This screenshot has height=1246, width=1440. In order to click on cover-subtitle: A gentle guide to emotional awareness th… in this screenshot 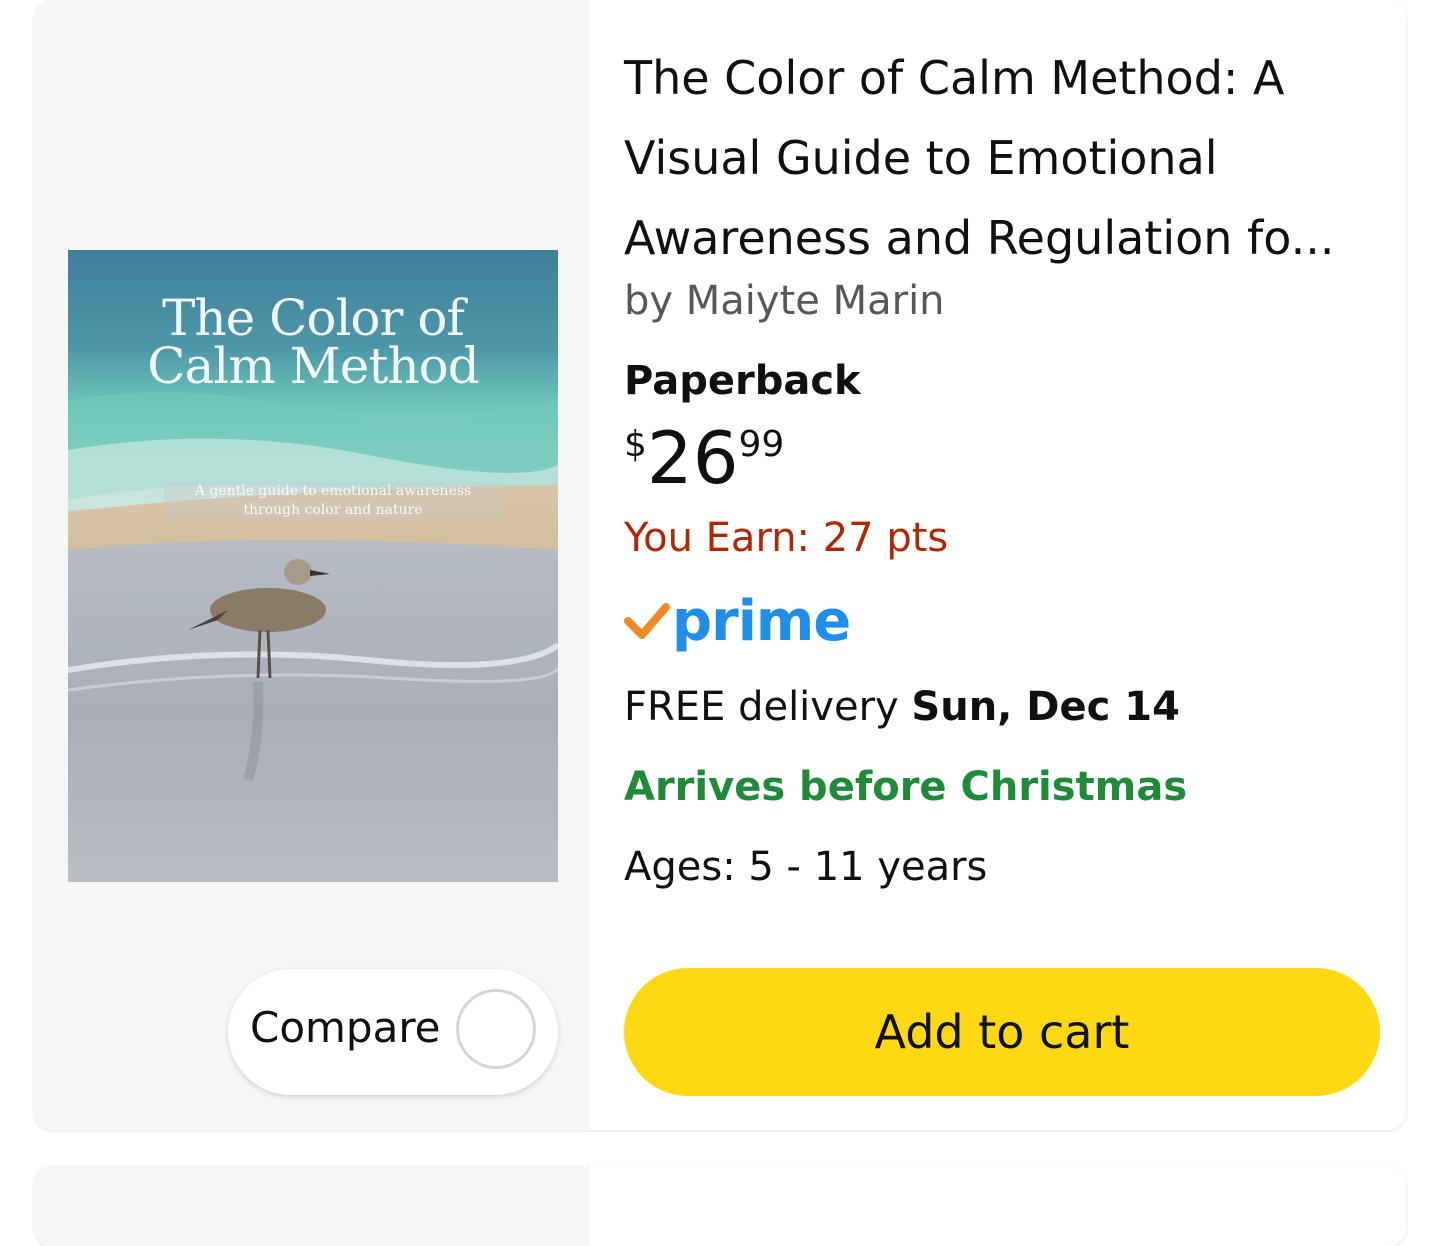, I will do `click(333, 501)`.